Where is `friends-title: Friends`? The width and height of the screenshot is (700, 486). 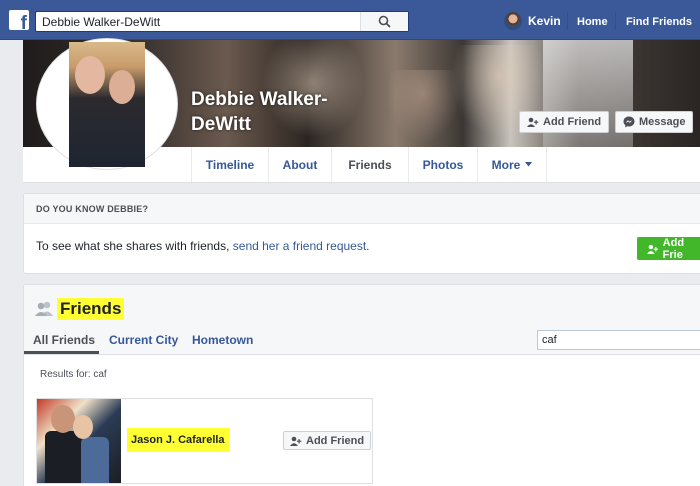
friends-title: Friends is located at coordinates (91, 309).